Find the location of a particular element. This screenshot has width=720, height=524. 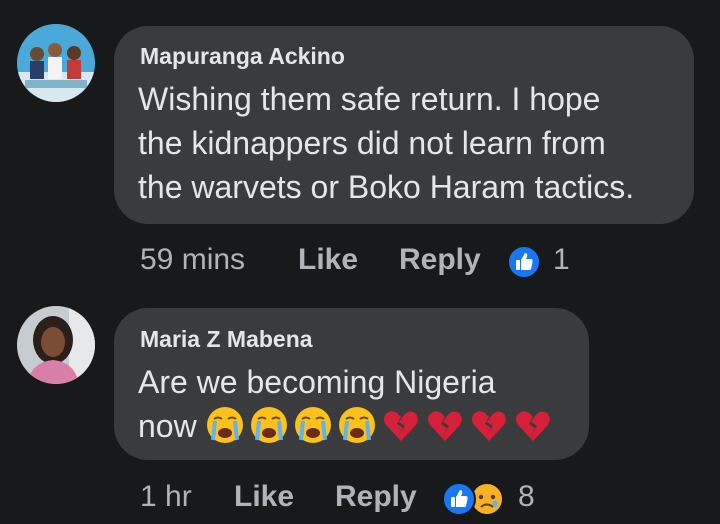

emoji-row is located at coordinates (379, 425).